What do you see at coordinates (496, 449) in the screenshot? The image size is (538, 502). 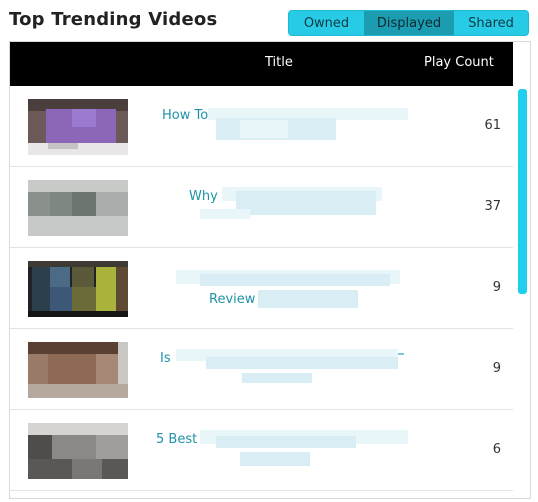 I see `play-count: 6` at bounding box center [496, 449].